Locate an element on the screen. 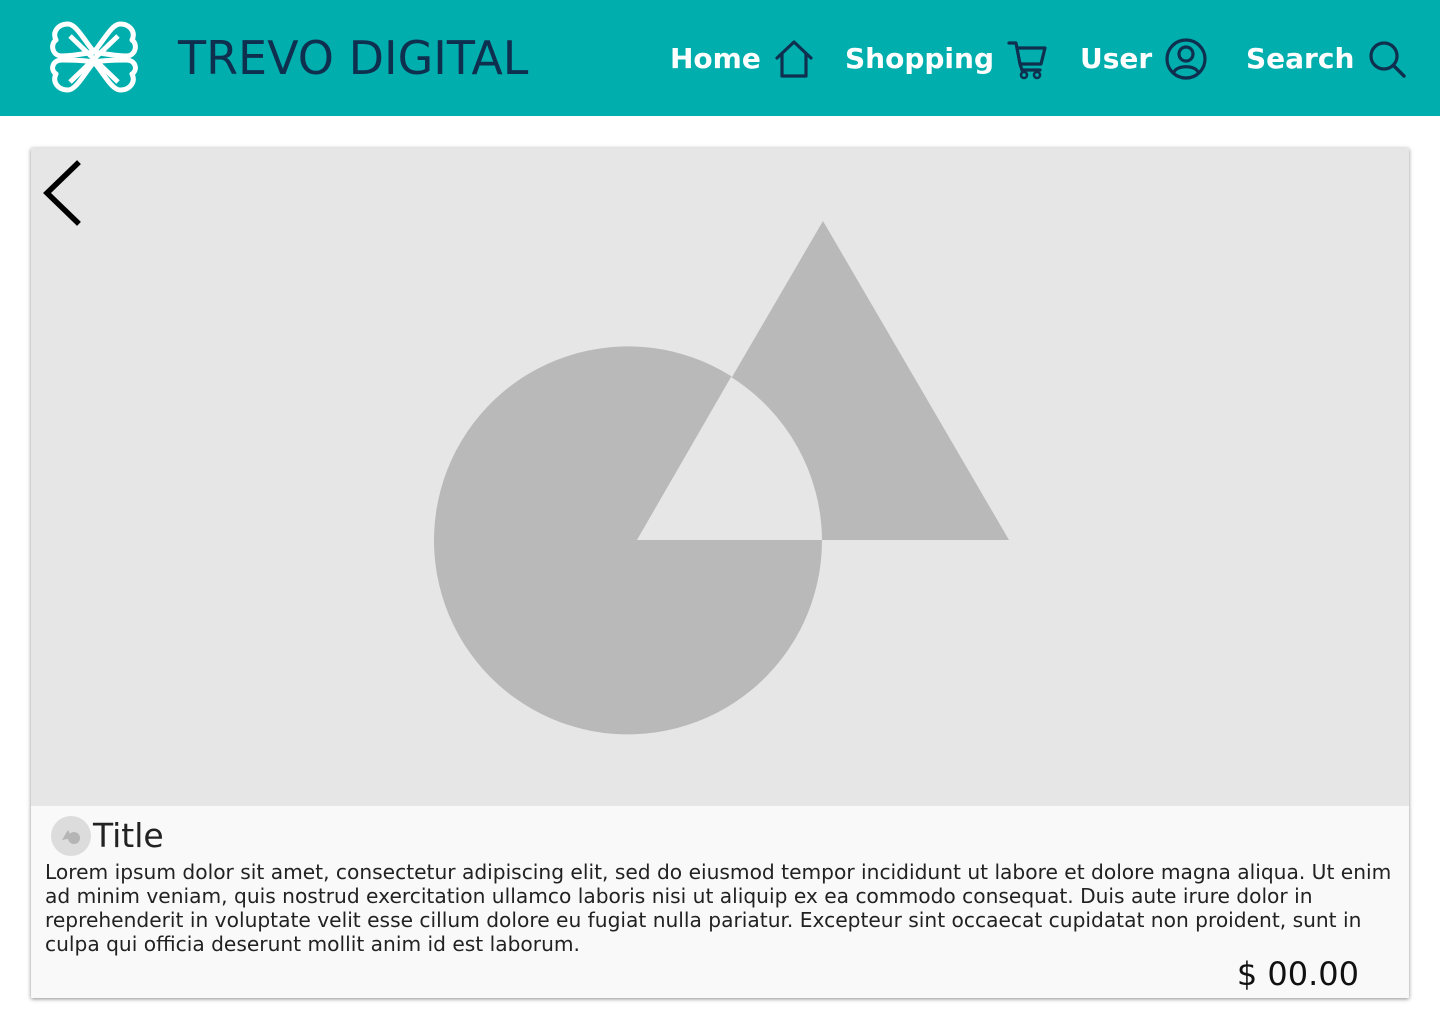 The image size is (1440, 1024). user-icon is located at coordinates (1186, 59).